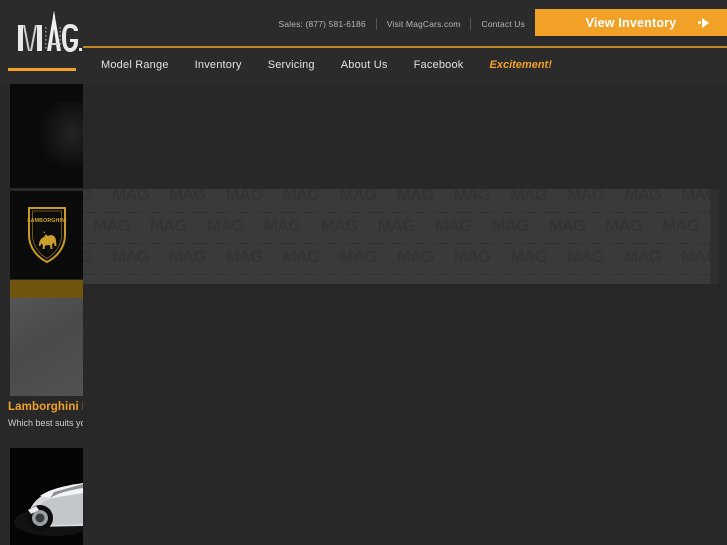 The height and width of the screenshot is (545, 727). I want to click on nav-item-about-us: About Us, so click(364, 65).